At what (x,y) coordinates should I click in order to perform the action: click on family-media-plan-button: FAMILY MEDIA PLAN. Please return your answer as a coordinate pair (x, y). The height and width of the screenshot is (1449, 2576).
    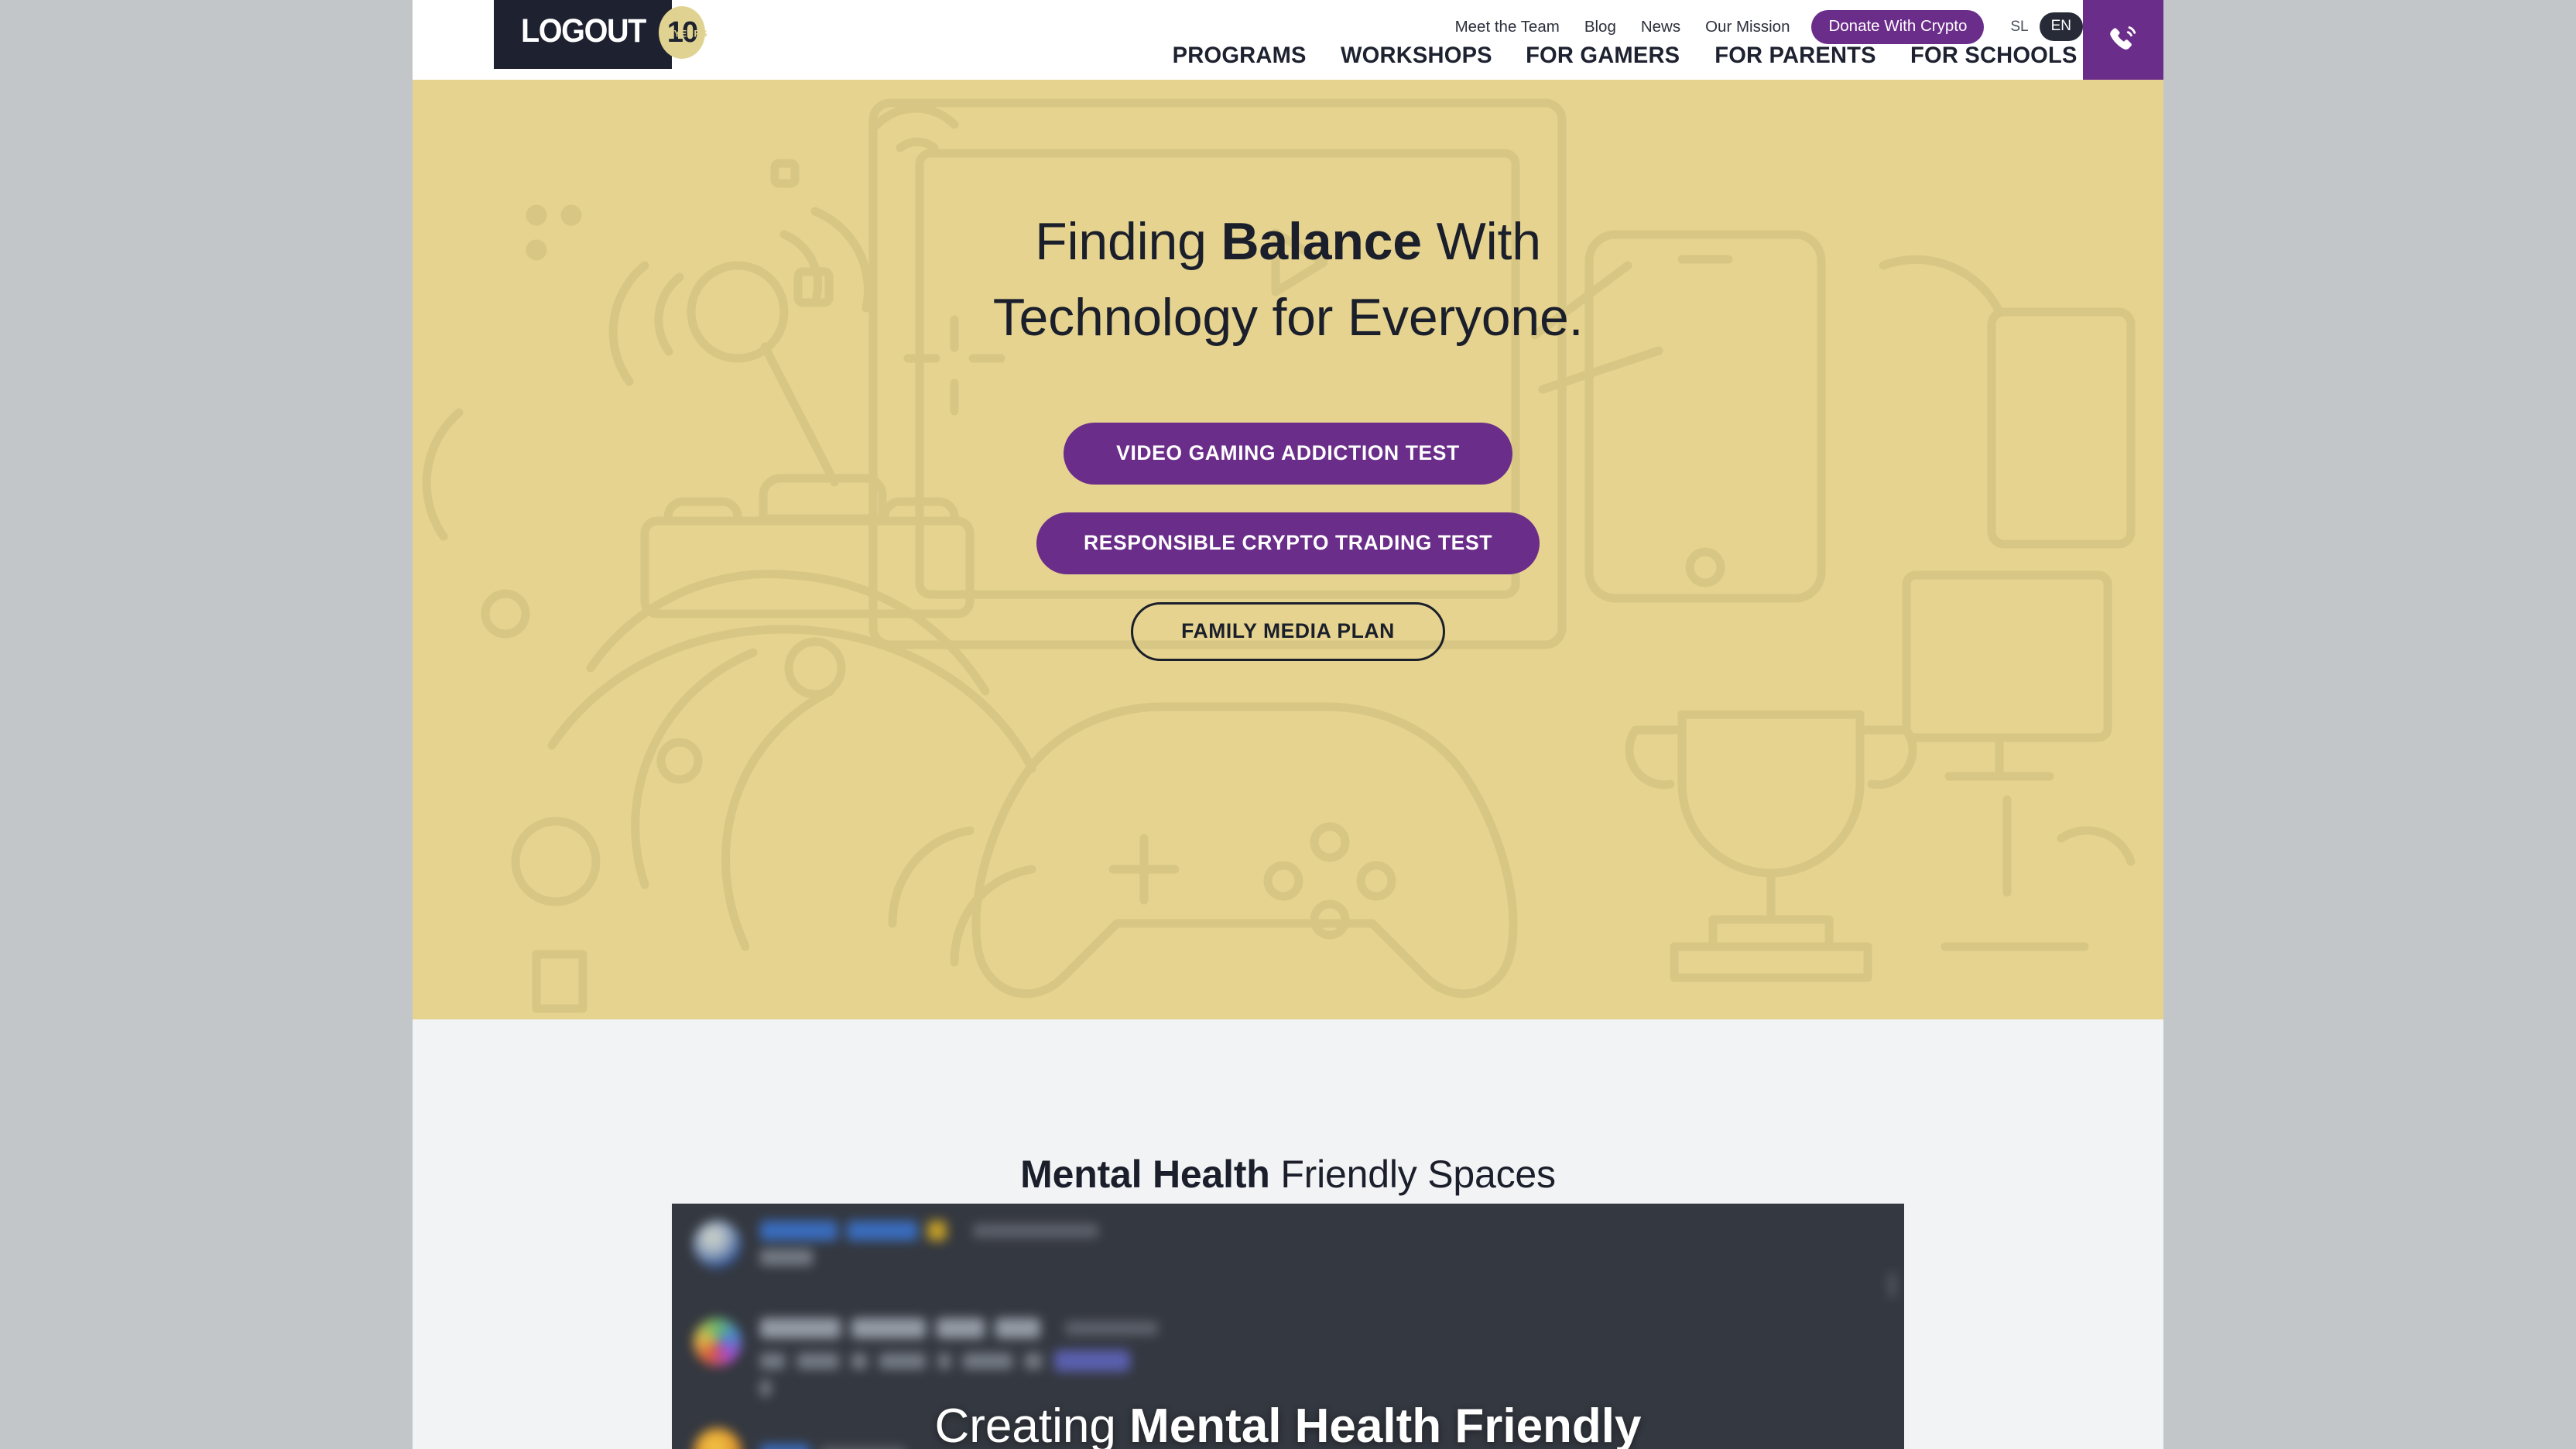
    Looking at the image, I should click on (1288, 631).